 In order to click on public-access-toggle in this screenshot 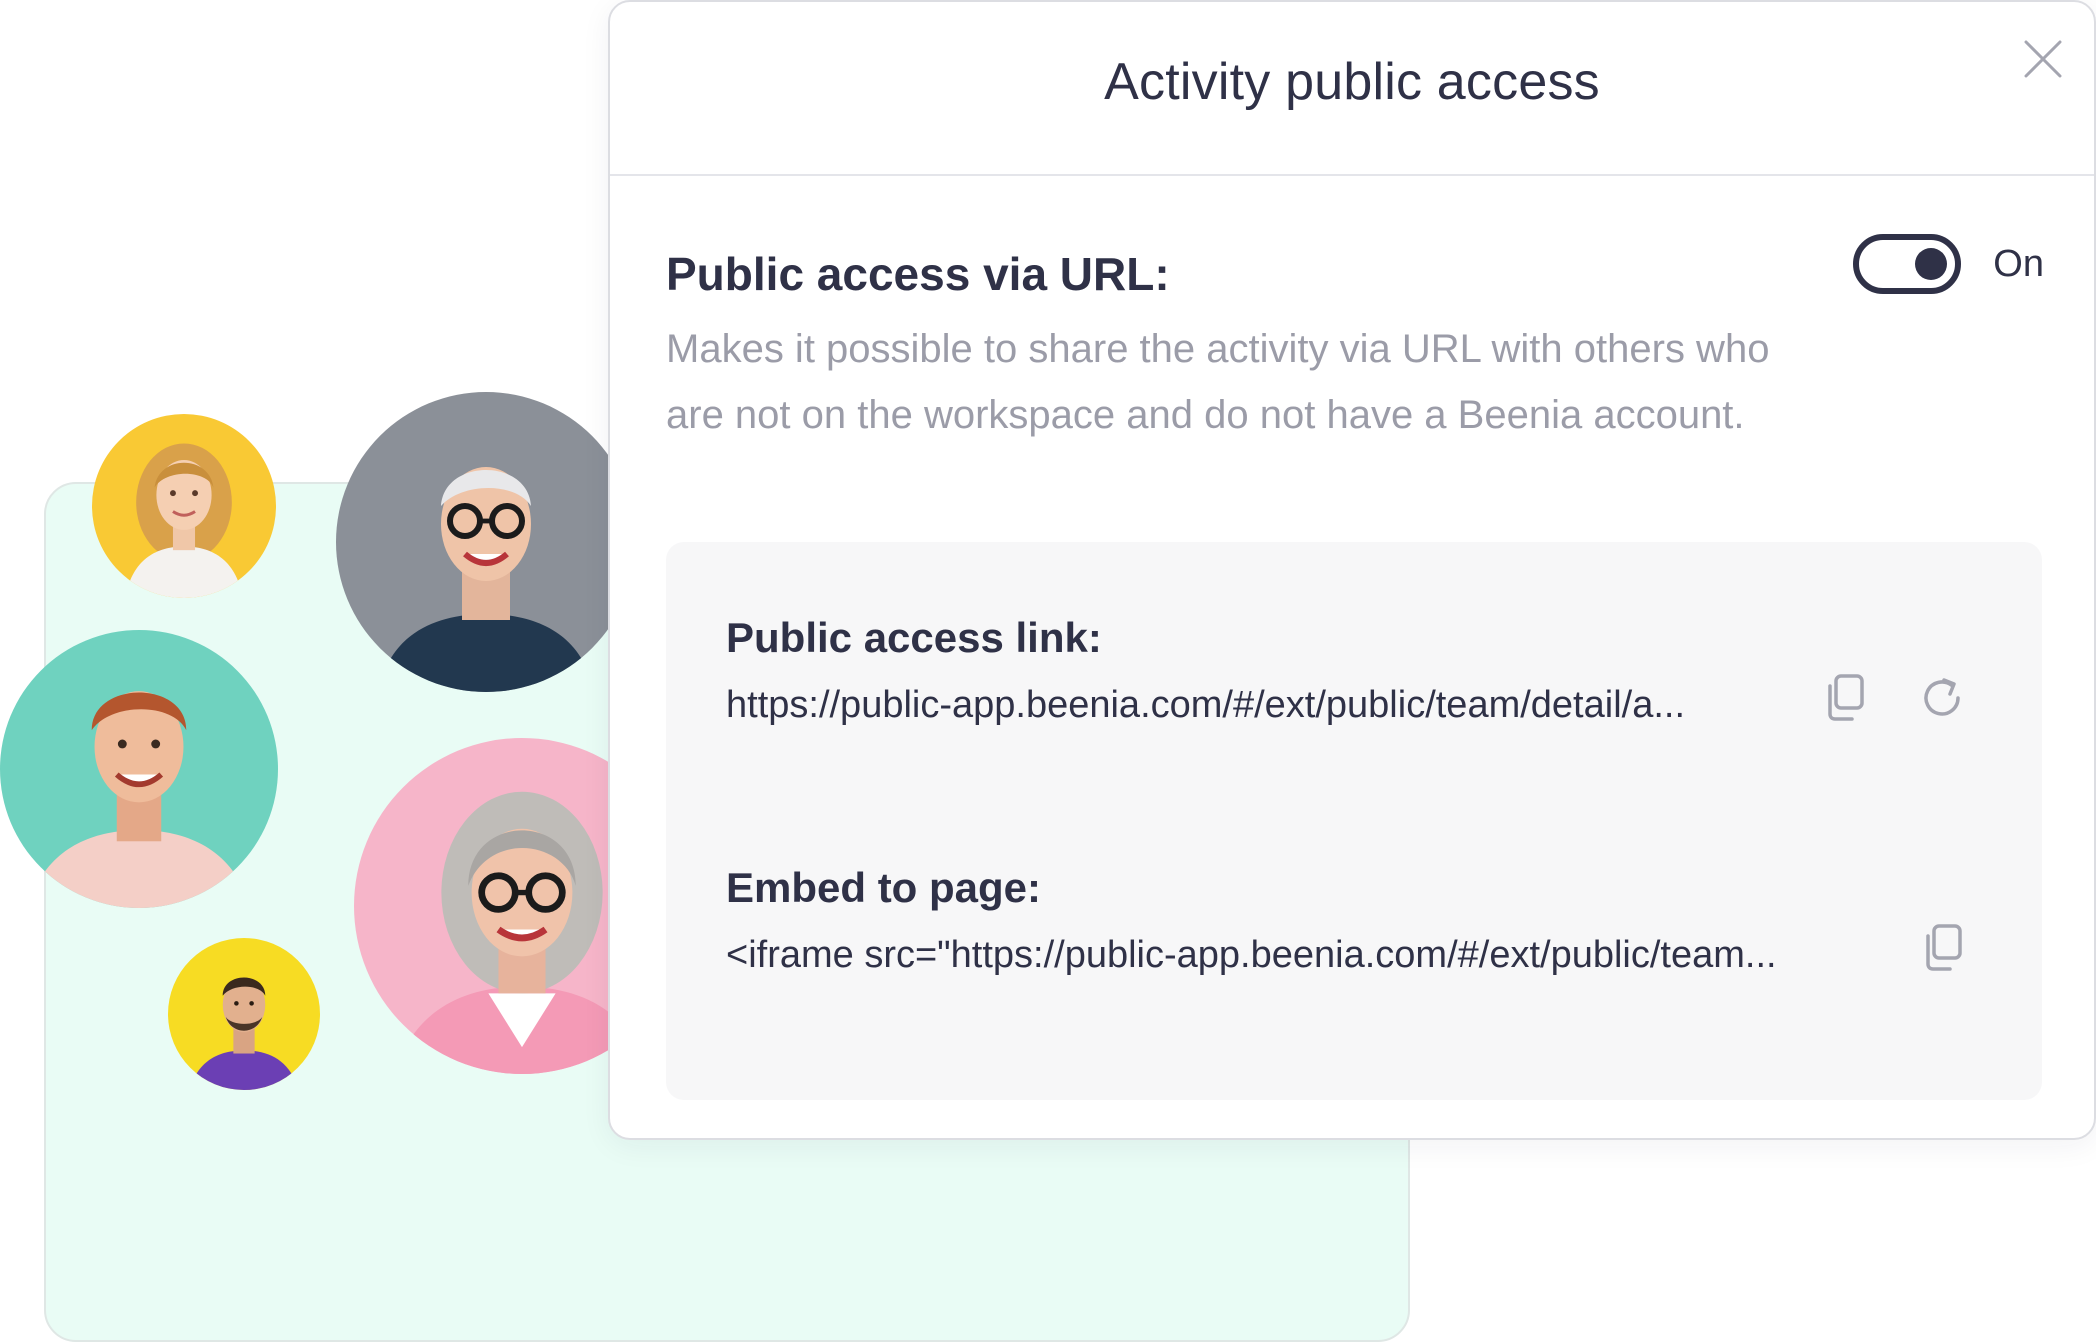, I will do `click(1907, 264)`.